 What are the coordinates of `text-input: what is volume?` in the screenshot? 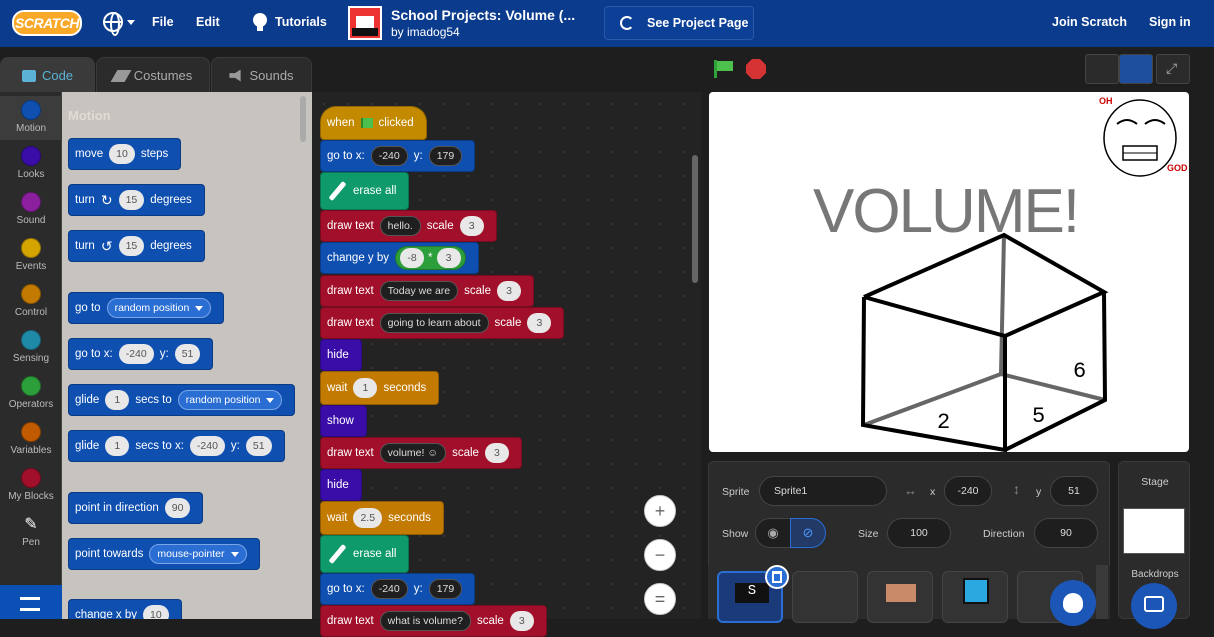 It's located at (425, 621).